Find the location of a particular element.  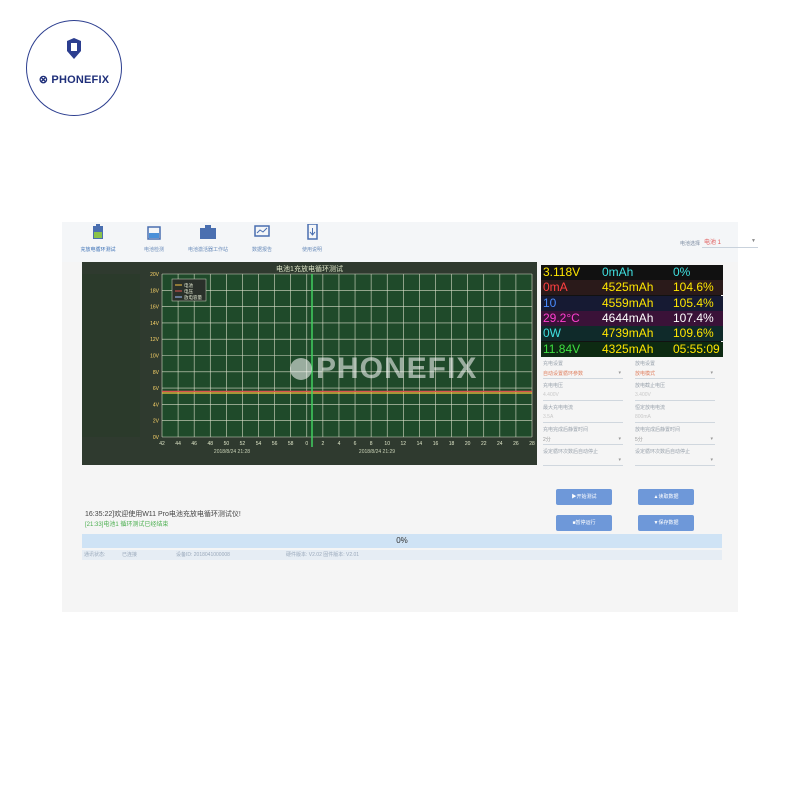

discharge-cutoff-label: 放电截止电压 is located at coordinates (650, 386).